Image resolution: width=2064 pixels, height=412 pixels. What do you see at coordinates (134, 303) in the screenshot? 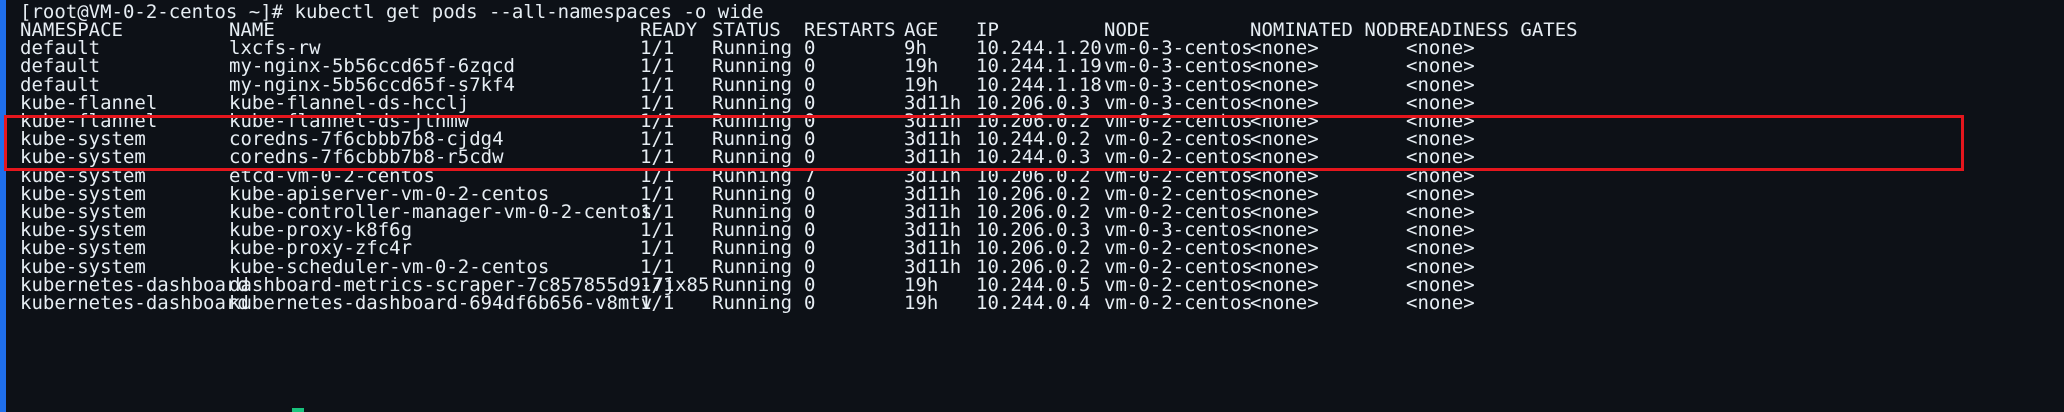
I see `table-cell: kubernetes-dashboard` at bounding box center [134, 303].